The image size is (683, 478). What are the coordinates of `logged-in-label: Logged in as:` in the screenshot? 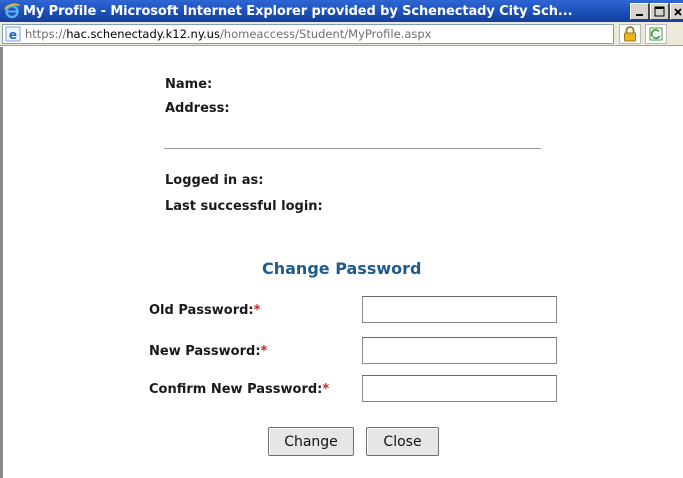 It's located at (214, 180).